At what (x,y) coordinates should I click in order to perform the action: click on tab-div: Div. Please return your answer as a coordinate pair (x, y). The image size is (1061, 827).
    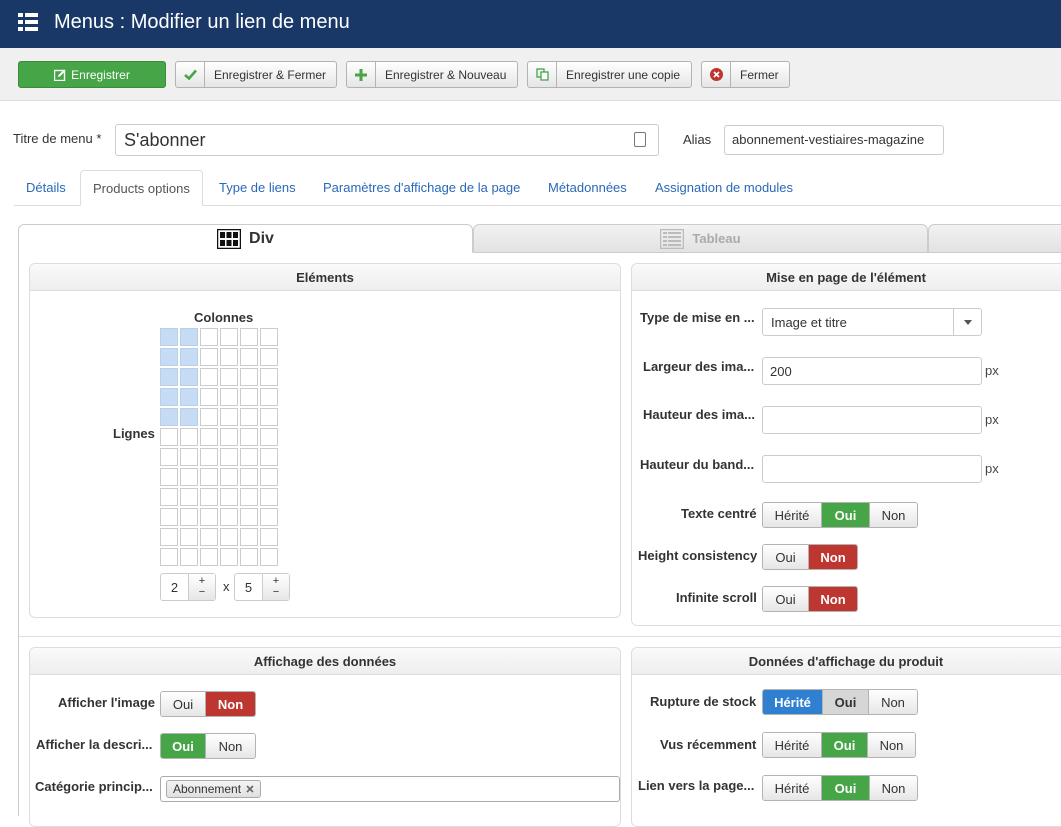
    Looking at the image, I should click on (245, 238).